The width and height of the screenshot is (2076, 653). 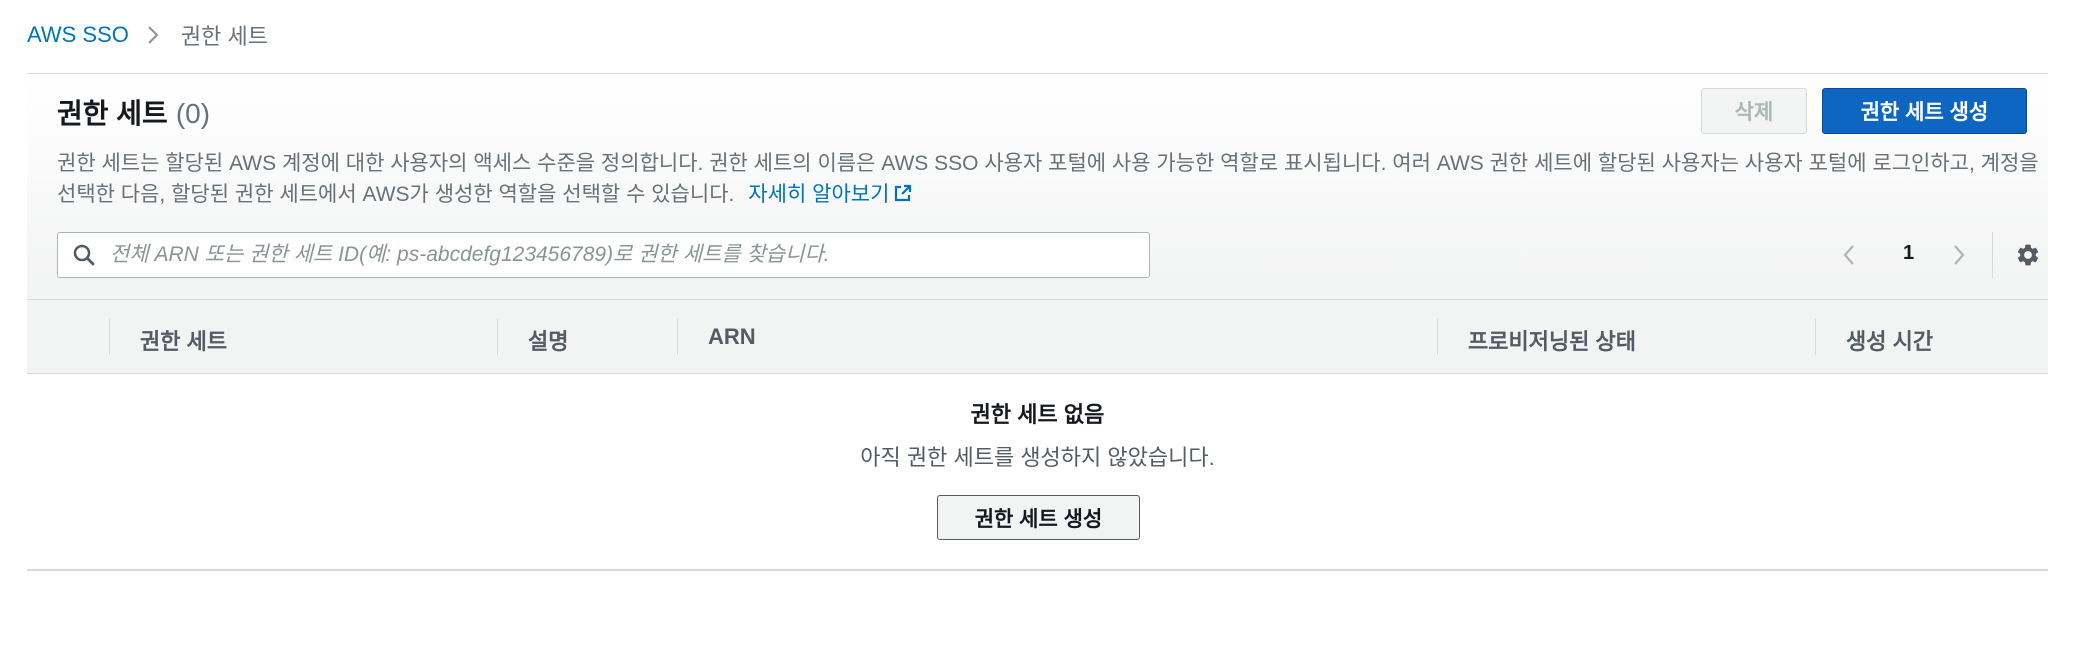 What do you see at coordinates (1754, 111) in the screenshot?
I see `delete-button: 삭제` at bounding box center [1754, 111].